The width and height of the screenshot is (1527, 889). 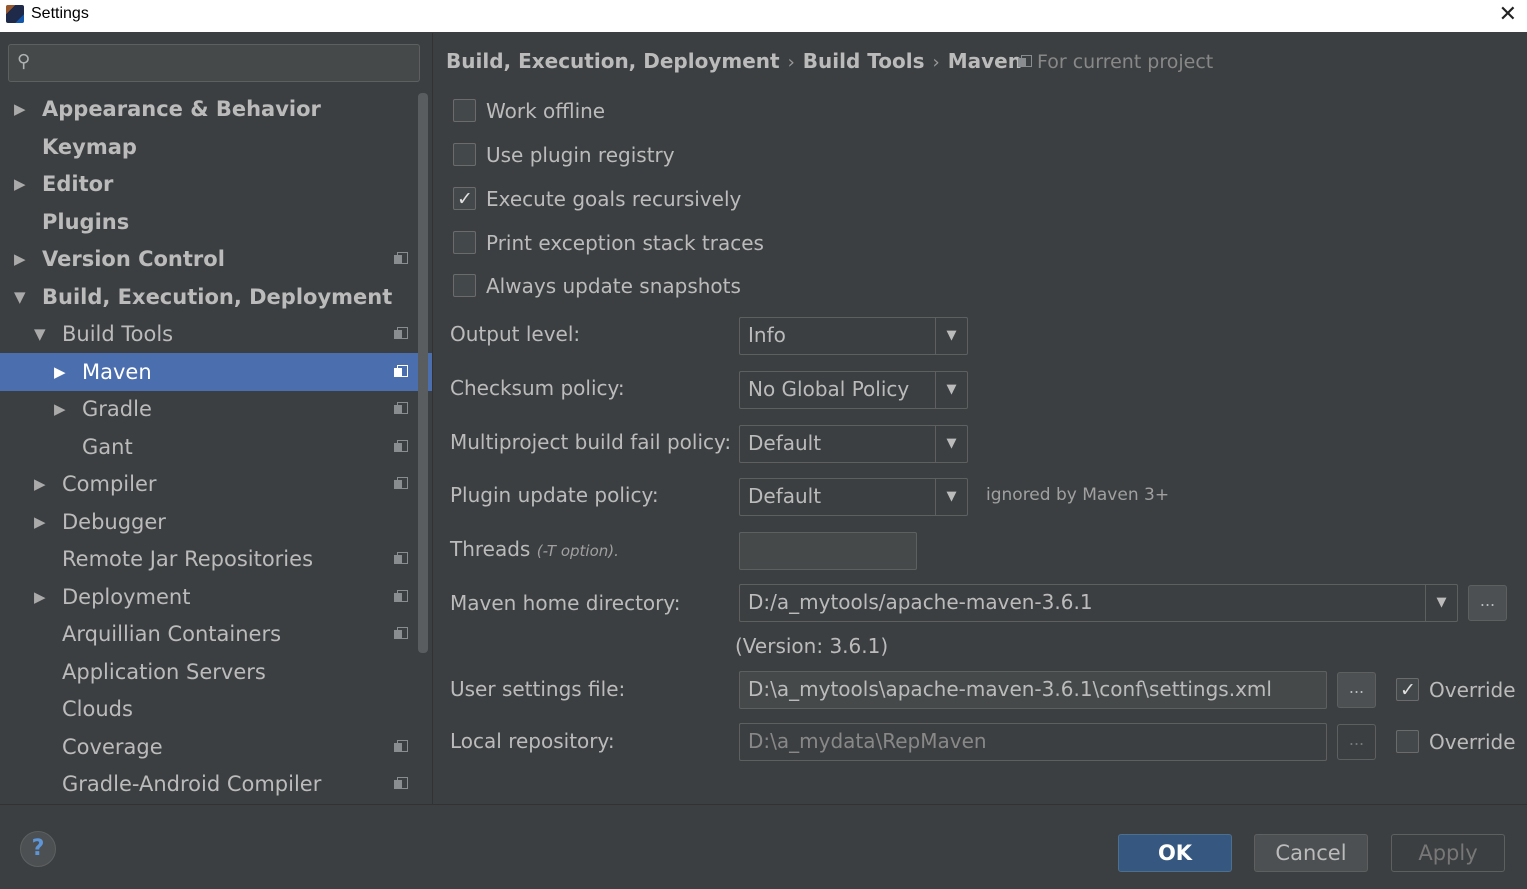 I want to click on cancel-button: Cancel, so click(x=1311, y=853).